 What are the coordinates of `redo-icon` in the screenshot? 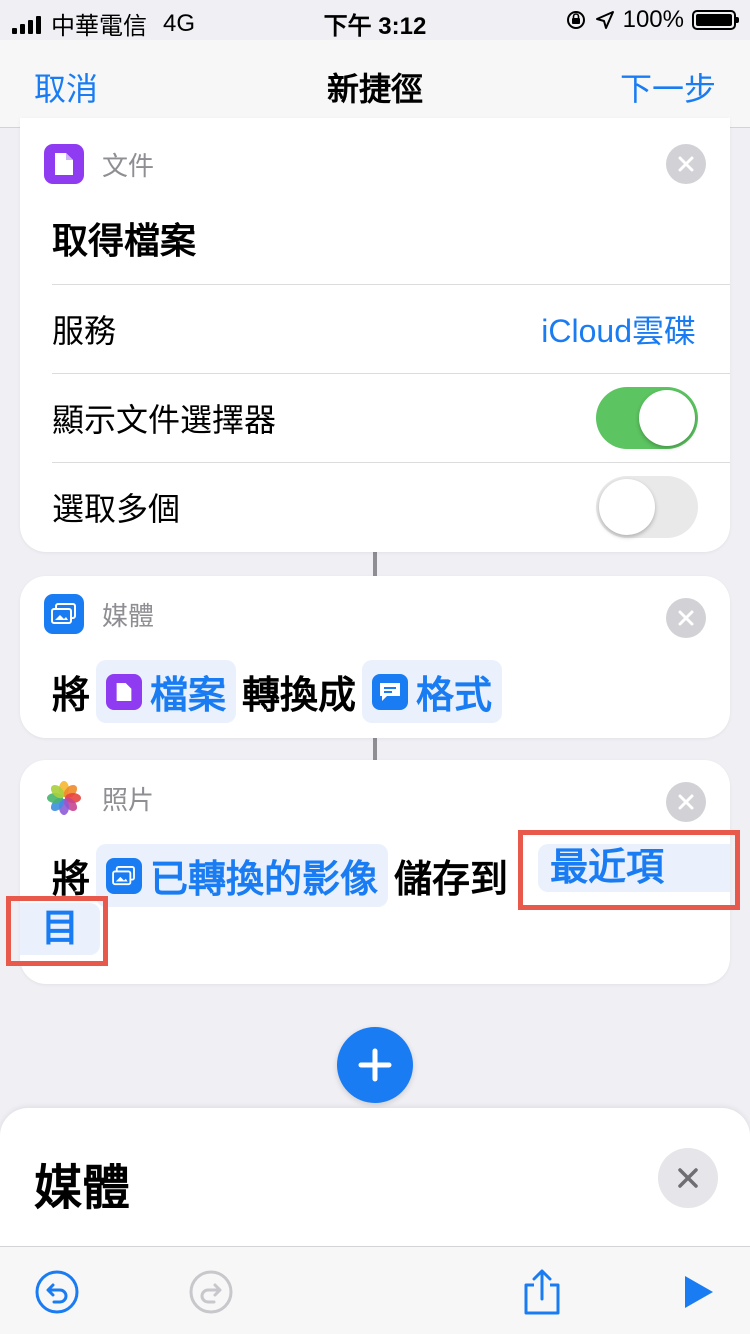 It's located at (211, 1292).